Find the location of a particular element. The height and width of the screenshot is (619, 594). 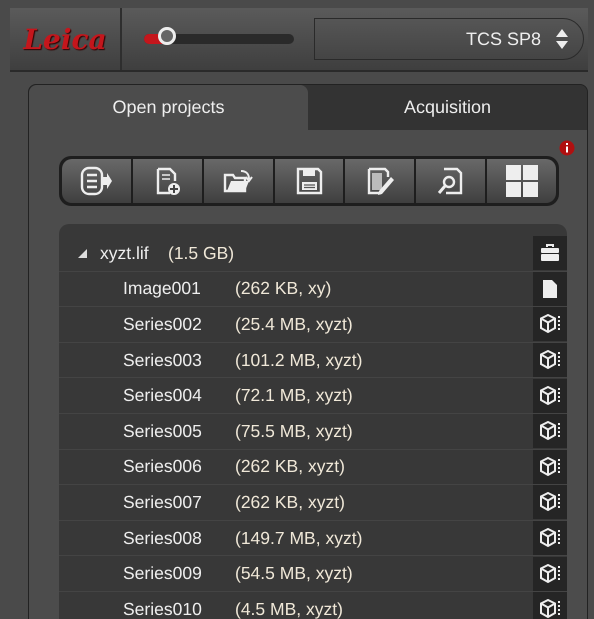

item-details: (149.7 MB, xyzt) is located at coordinates (298, 538).